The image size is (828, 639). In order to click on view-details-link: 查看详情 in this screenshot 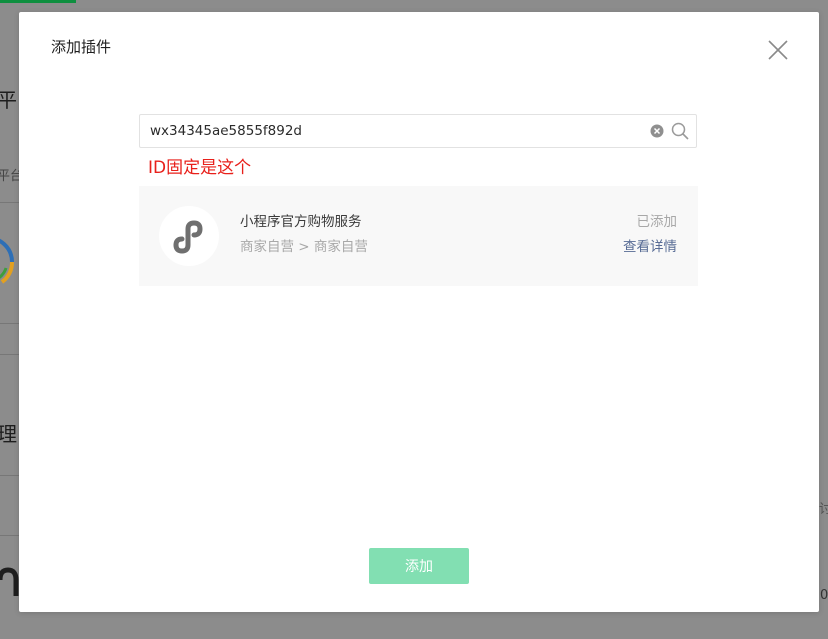, I will do `click(650, 247)`.